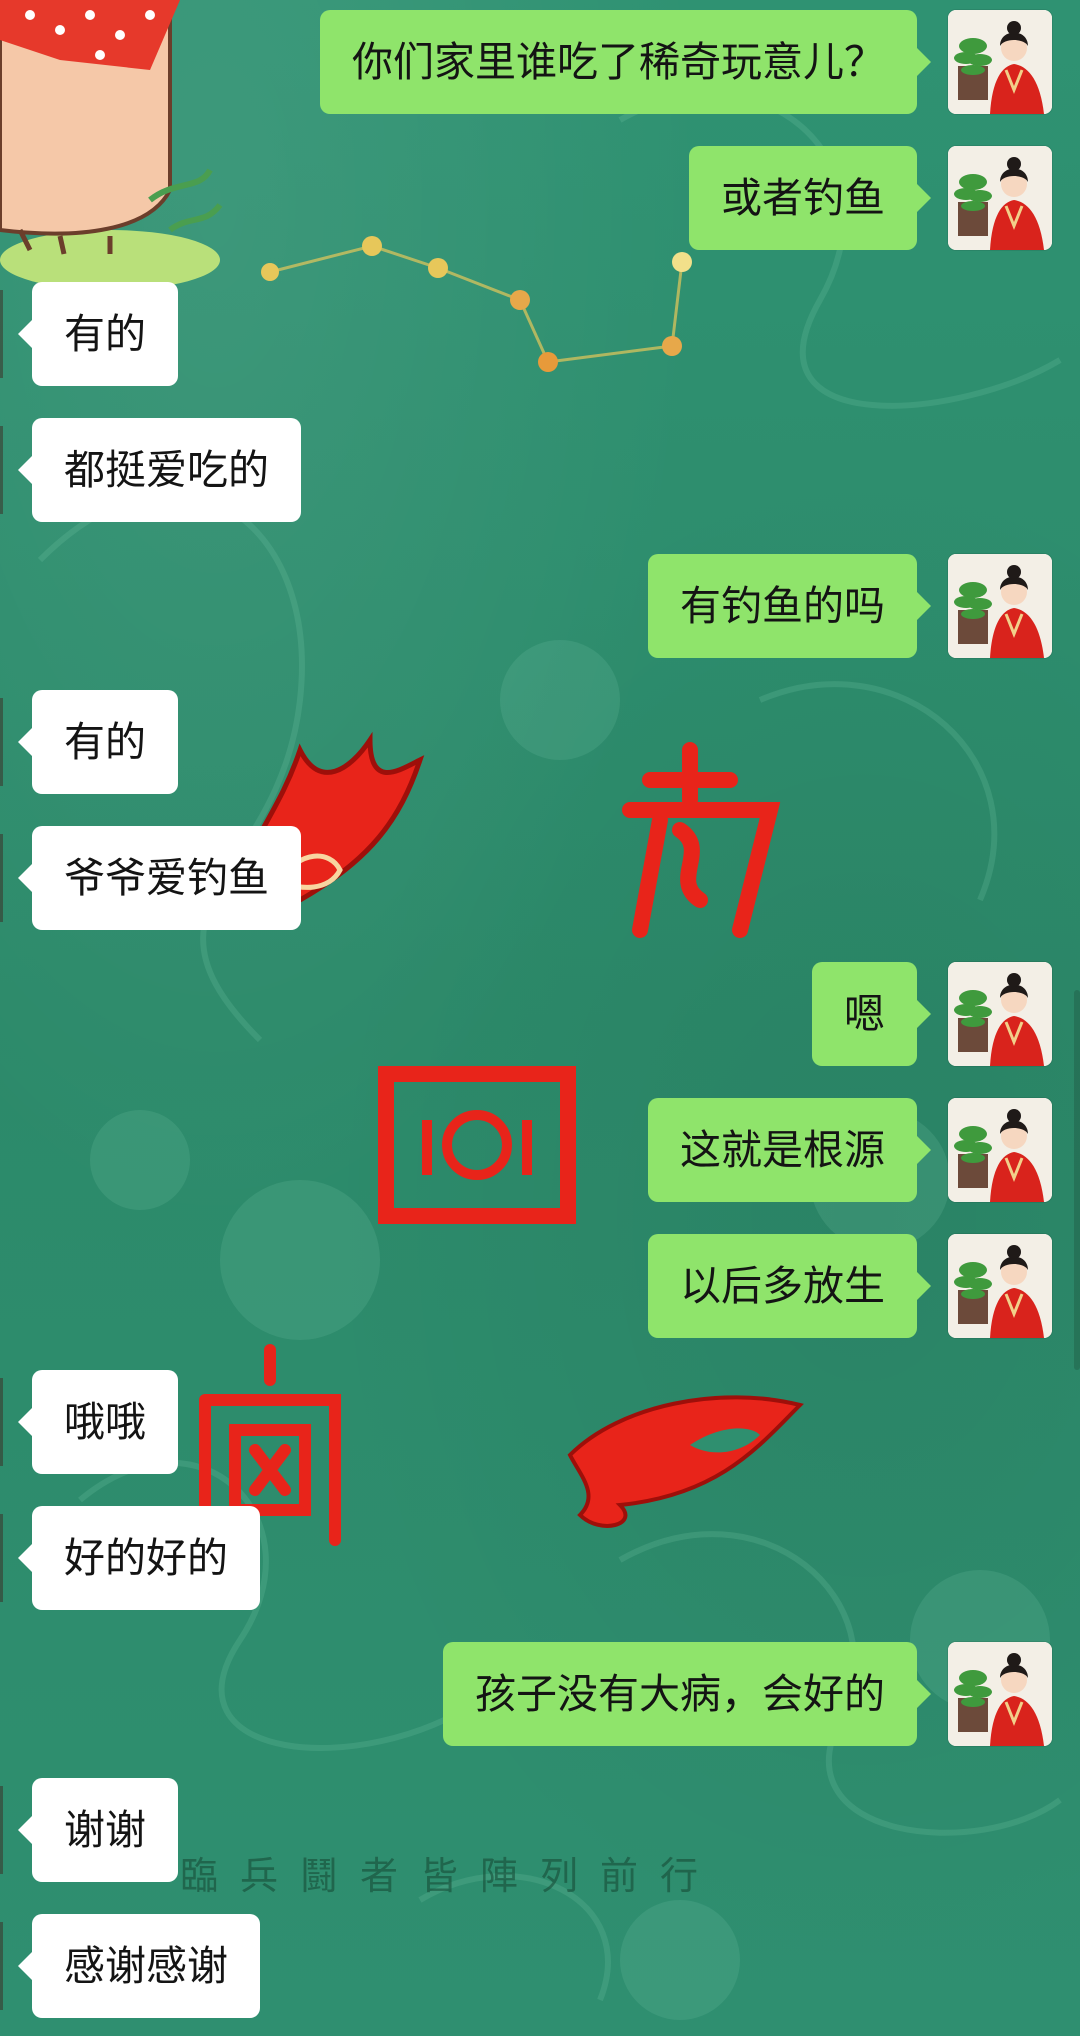 This screenshot has height=2036, width=1080. I want to click on outgoing-message-bubble: 这就是根源, so click(789, 1150).